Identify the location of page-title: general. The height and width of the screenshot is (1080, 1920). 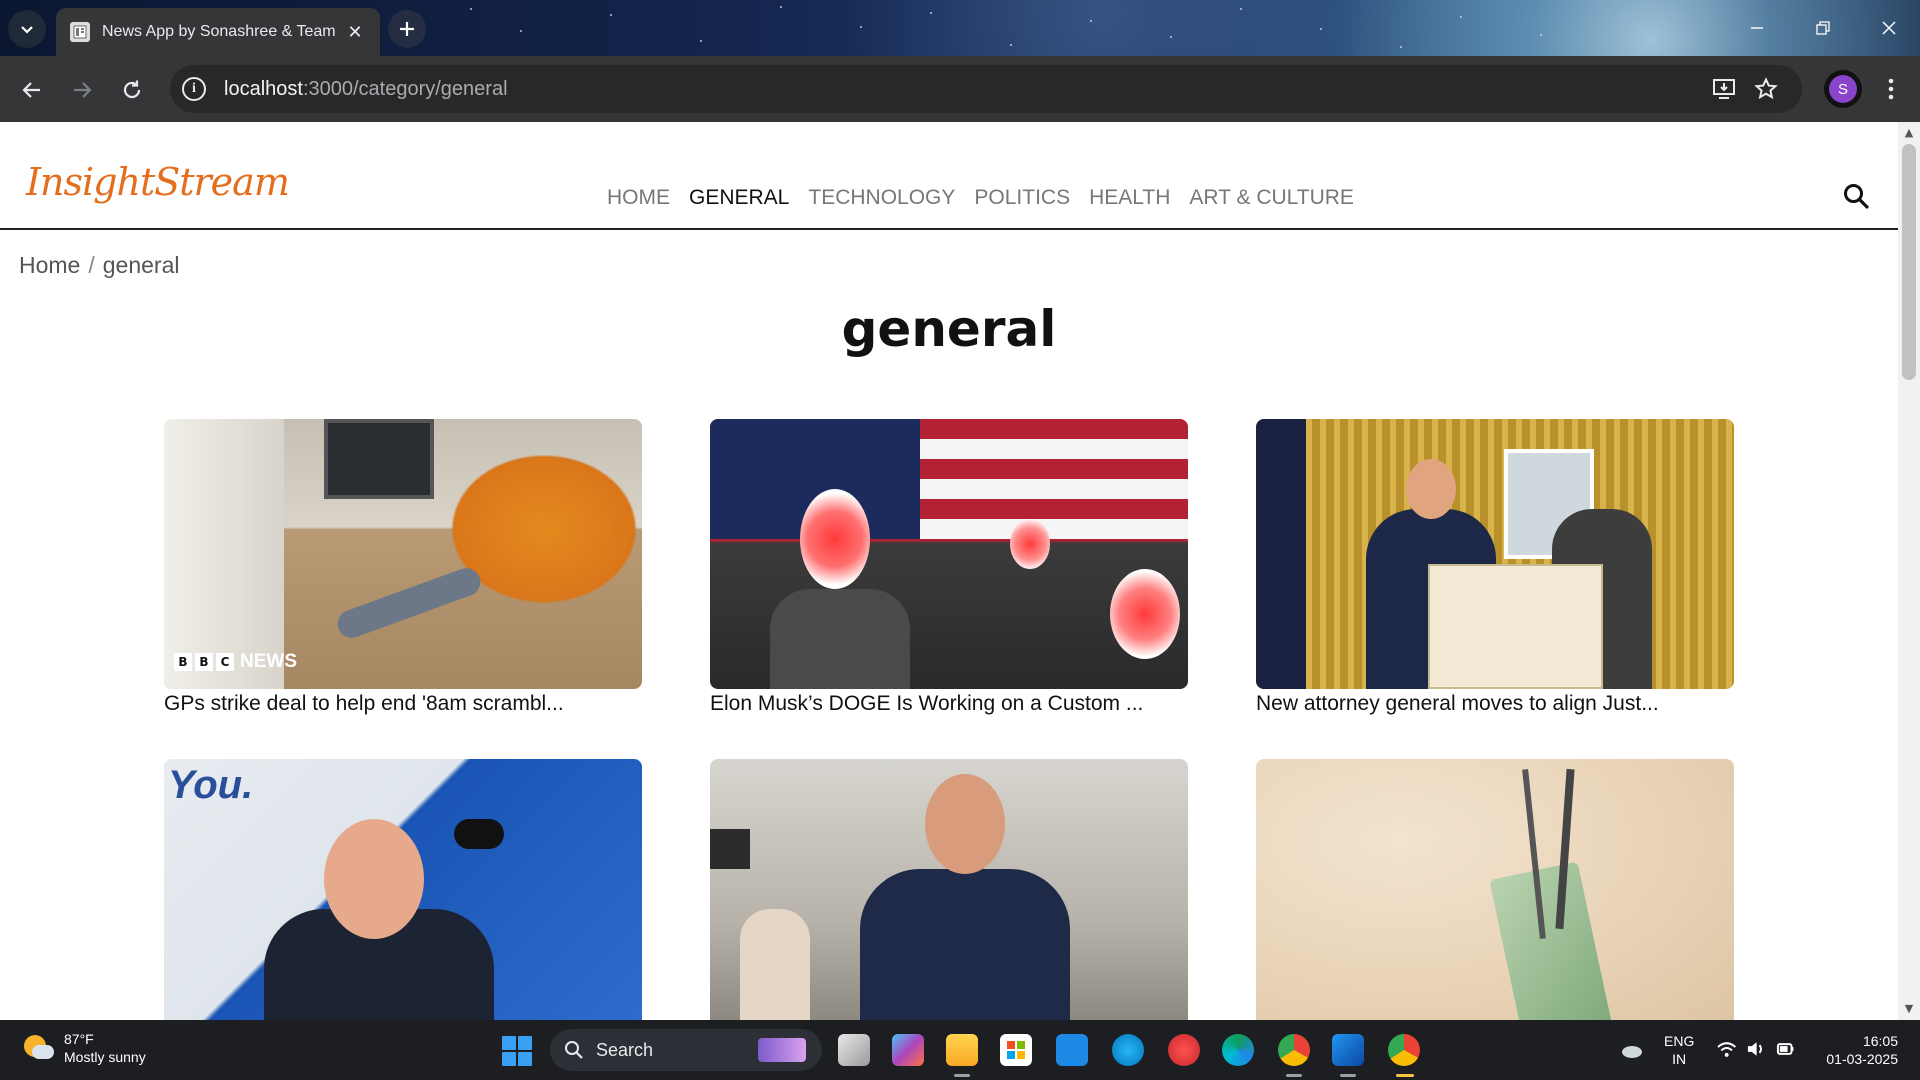
(949, 329).